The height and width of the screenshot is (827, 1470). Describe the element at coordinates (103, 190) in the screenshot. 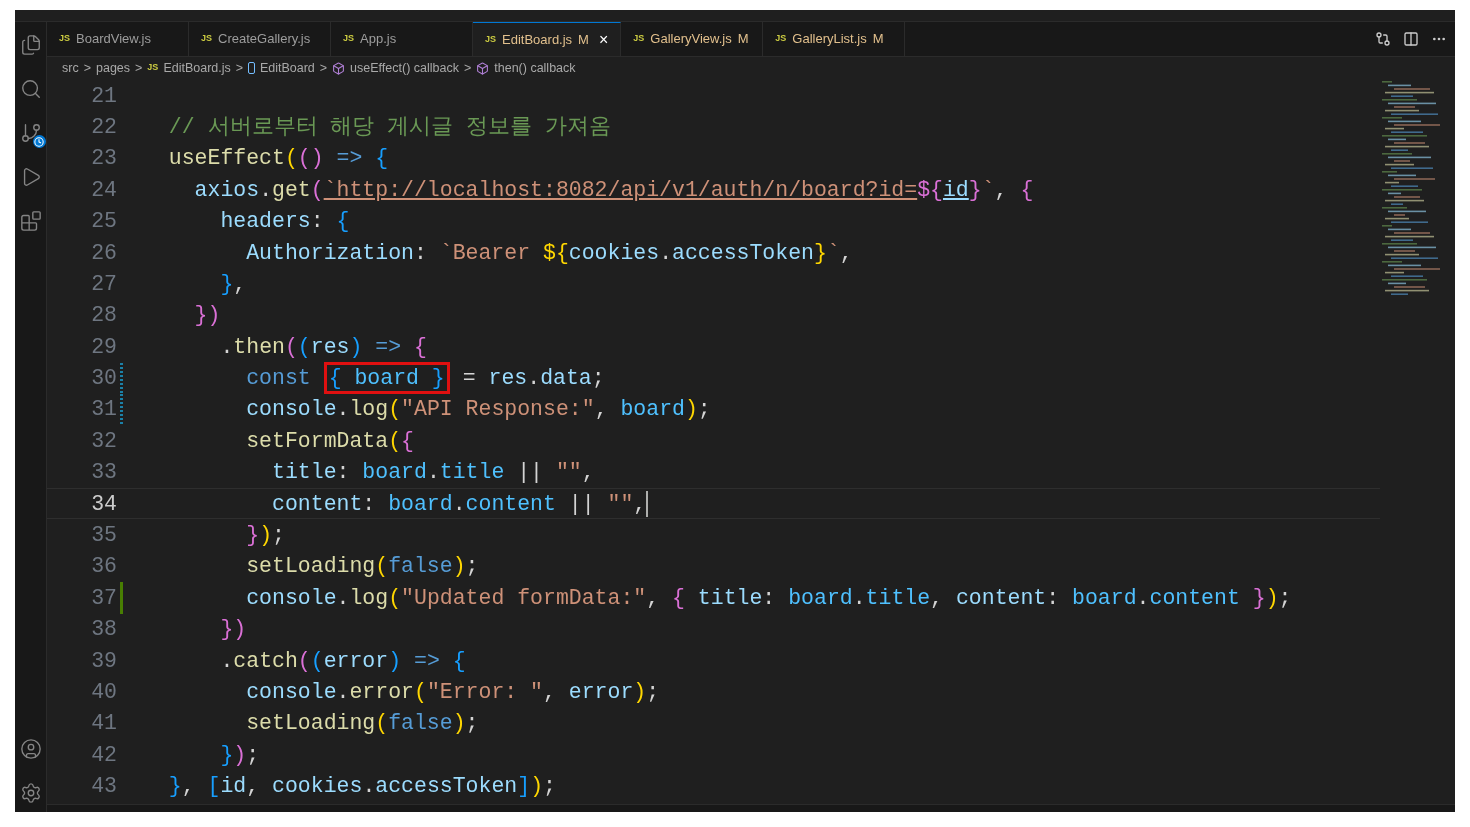

I see `line-number: 24` at that location.